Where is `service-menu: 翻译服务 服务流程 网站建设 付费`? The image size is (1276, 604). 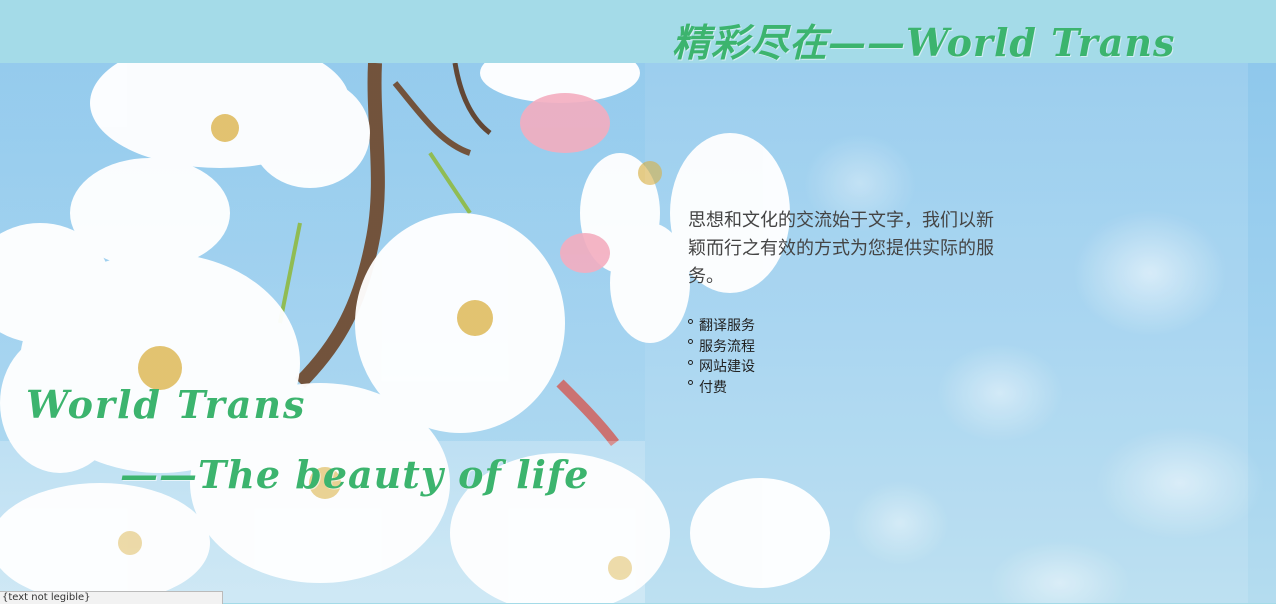 service-menu: 翻译服务 服务流程 网站建设 付费 is located at coordinates (721, 357).